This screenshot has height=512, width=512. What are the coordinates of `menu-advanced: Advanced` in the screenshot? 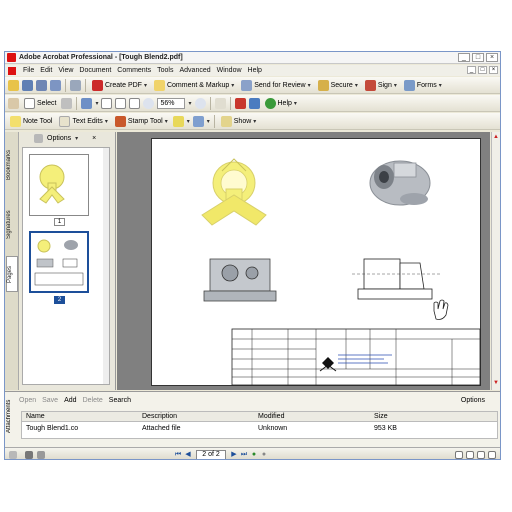 It's located at (194, 70).